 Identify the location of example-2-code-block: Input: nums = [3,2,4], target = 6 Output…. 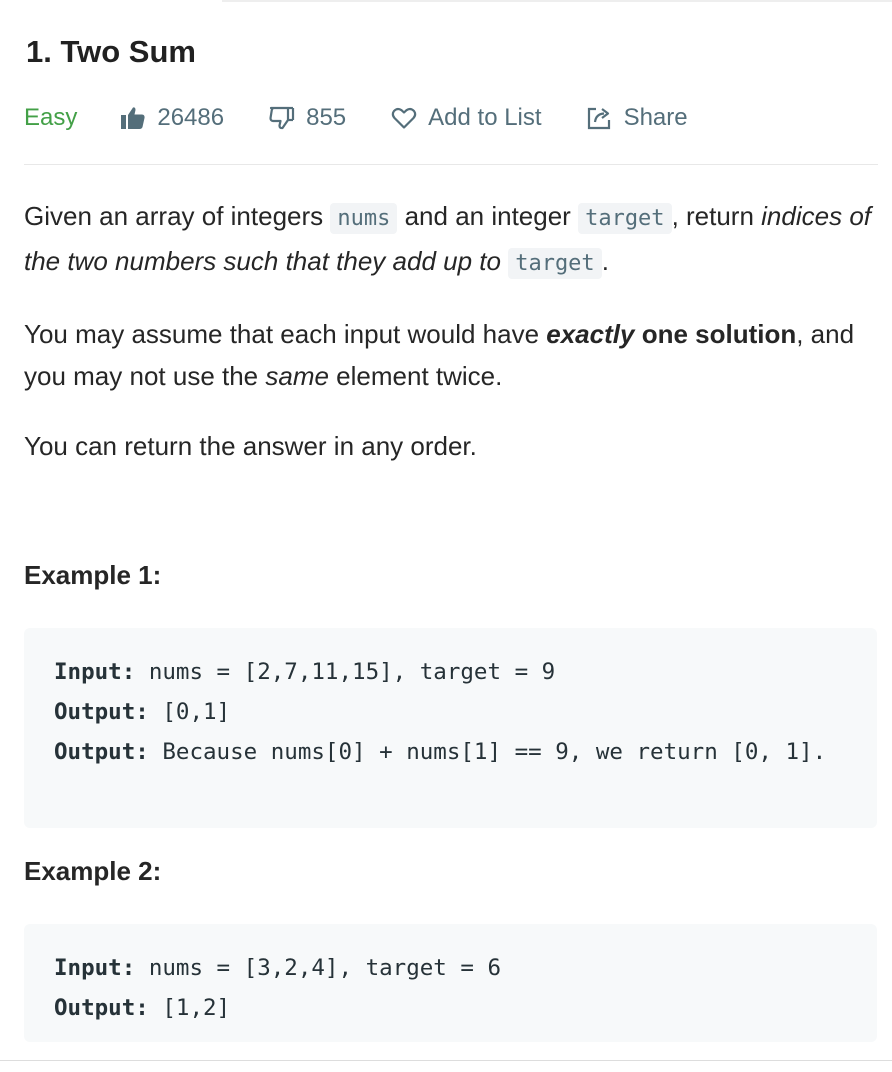
(450, 983).